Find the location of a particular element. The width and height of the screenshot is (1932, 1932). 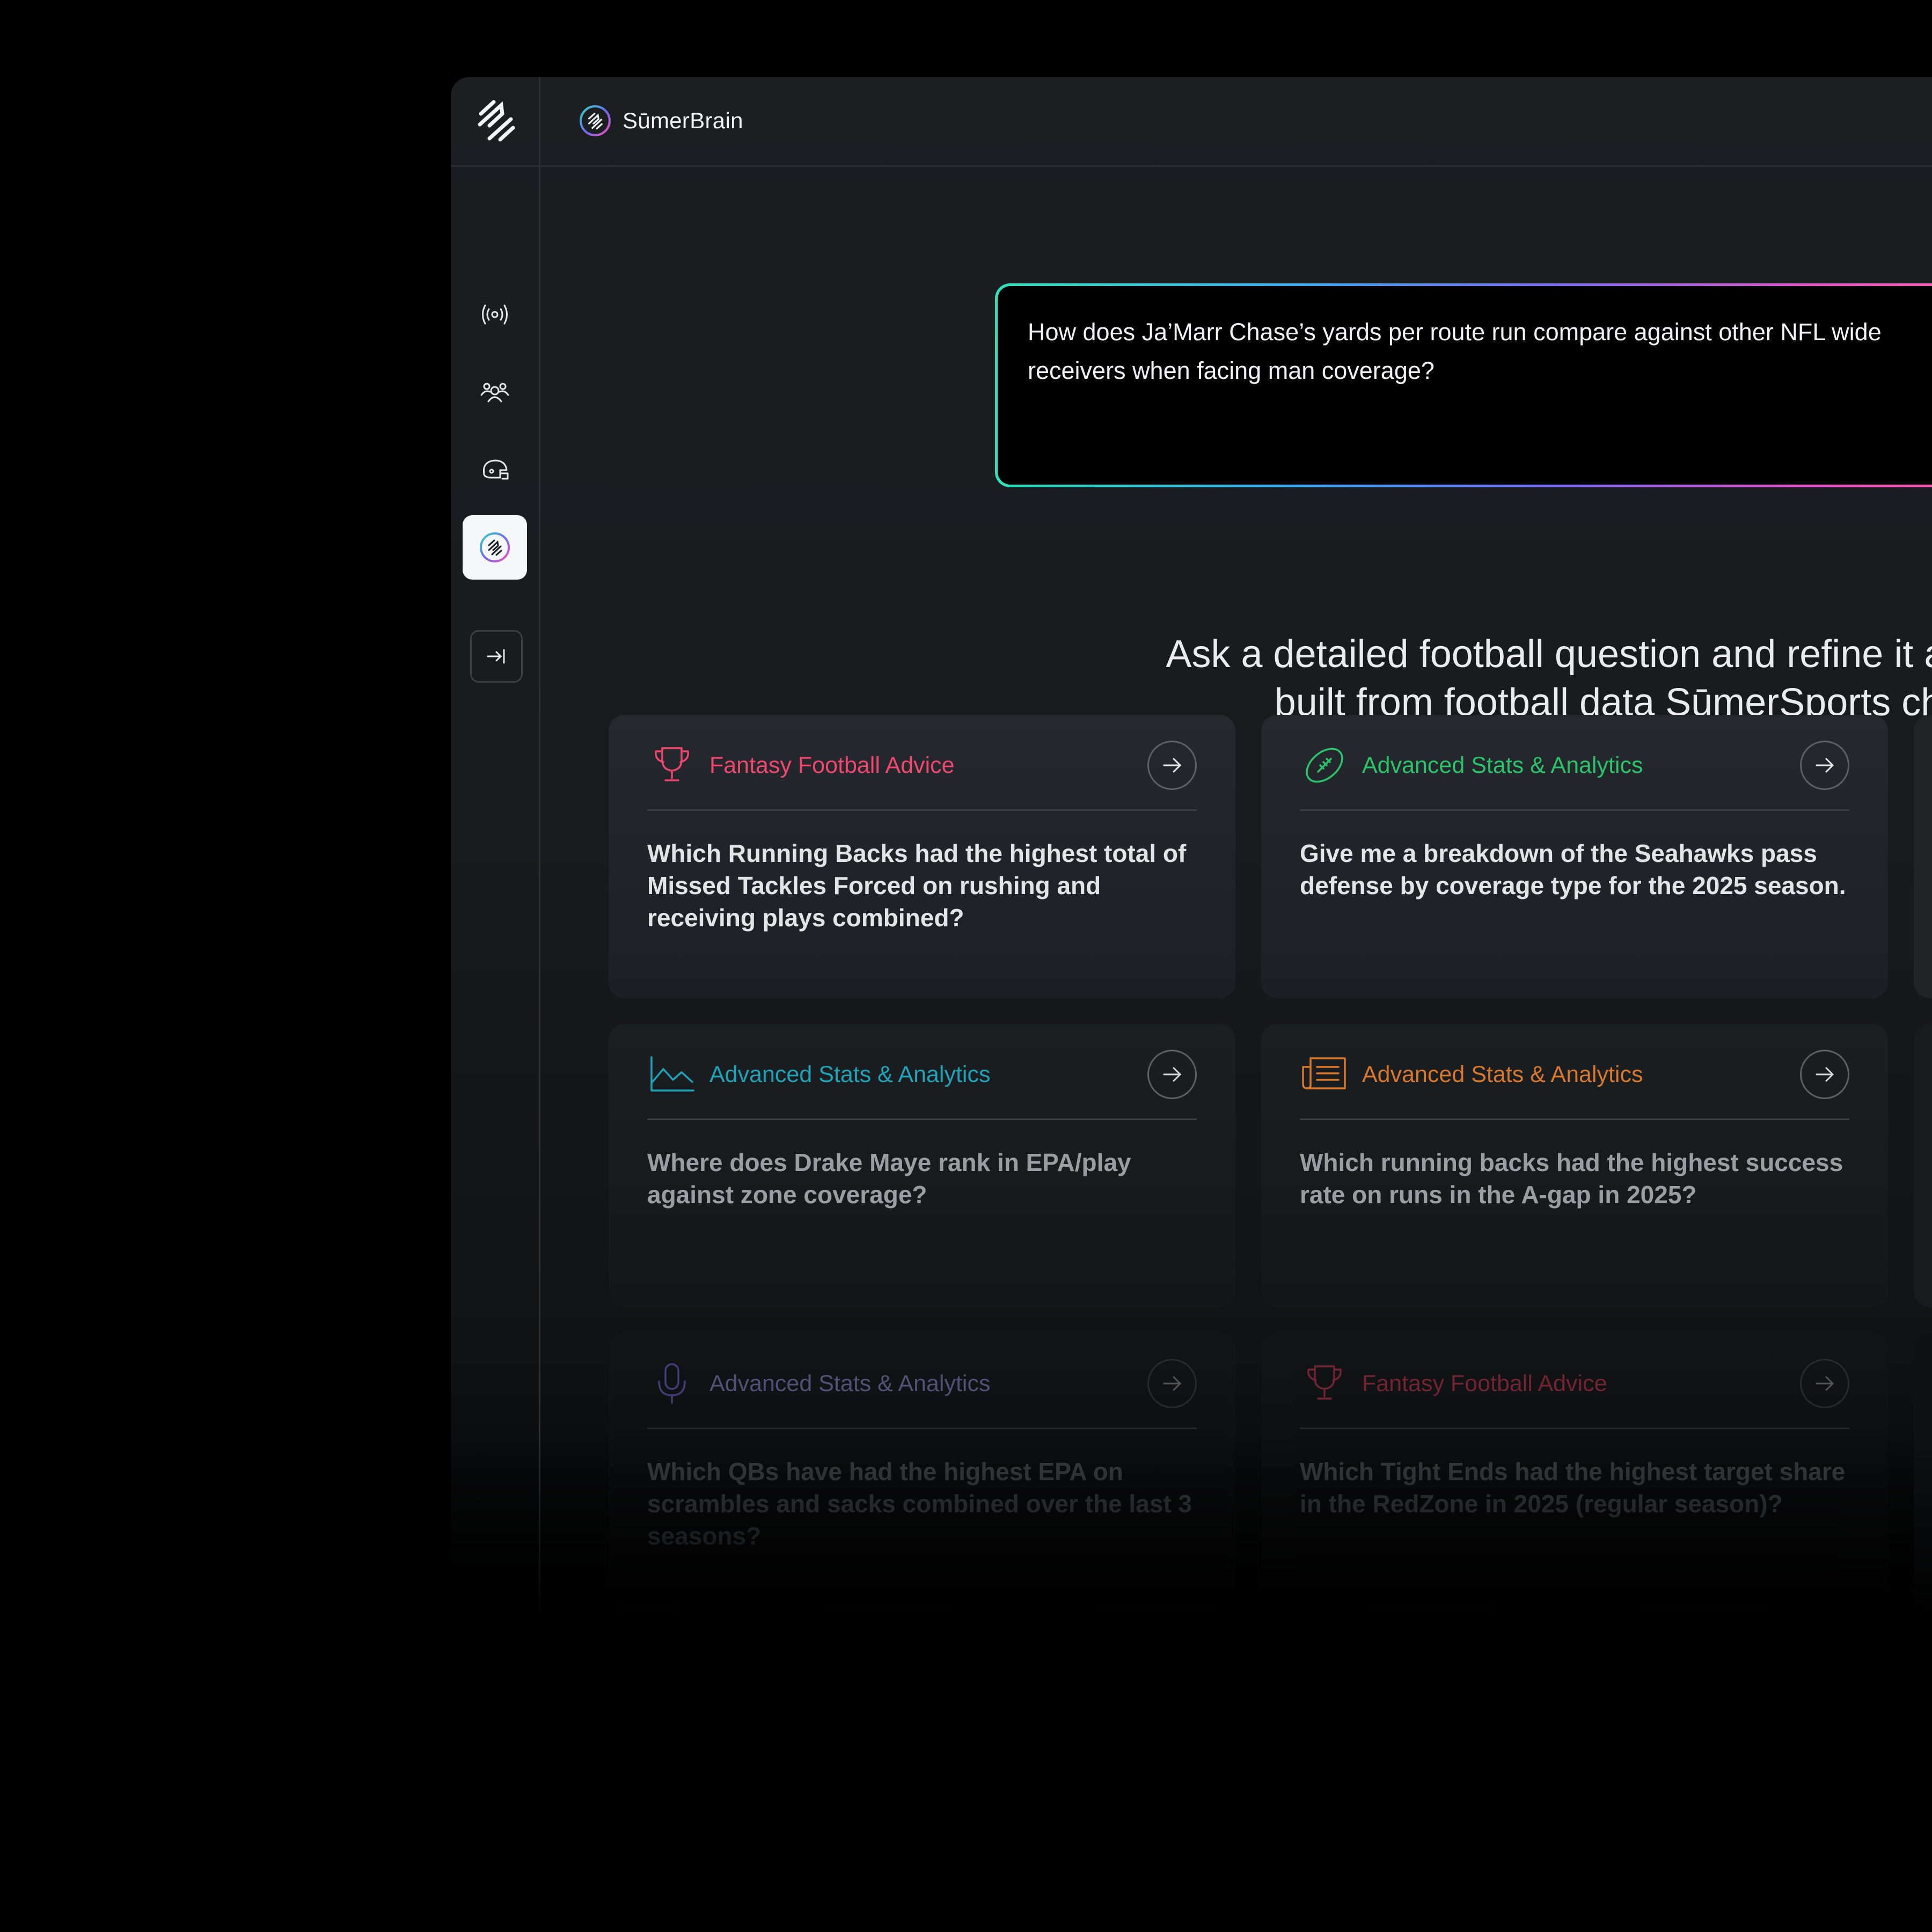

sidebar-divider is located at coordinates (495, 166).